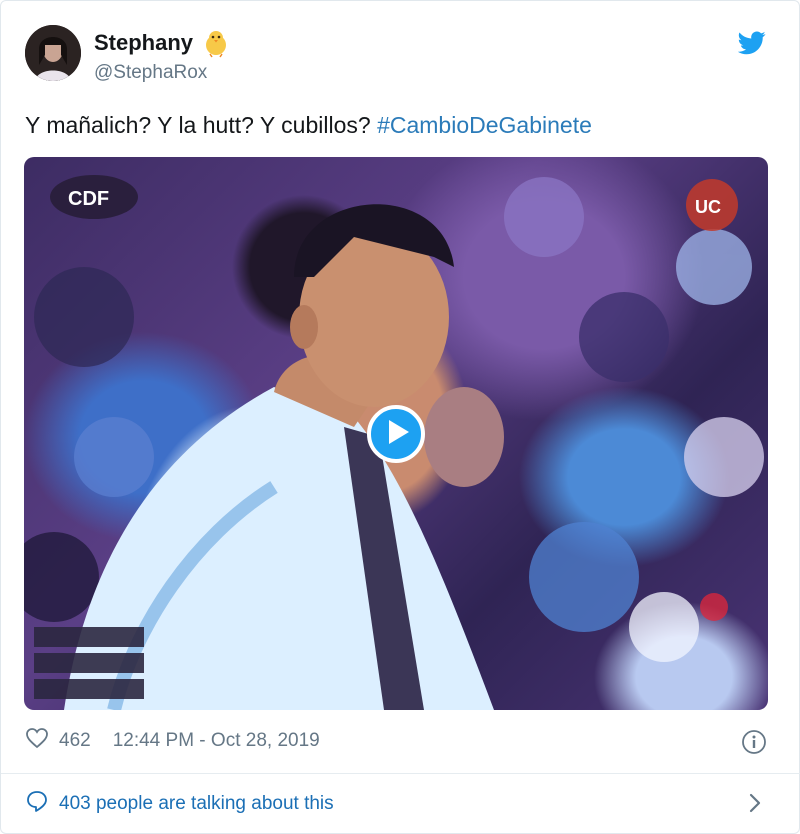 The image size is (800, 834). Describe the element at coordinates (201, 125) in the screenshot. I see `tweet-body-text: Y mañalich? Y la hutt? Y cubillos?` at that location.